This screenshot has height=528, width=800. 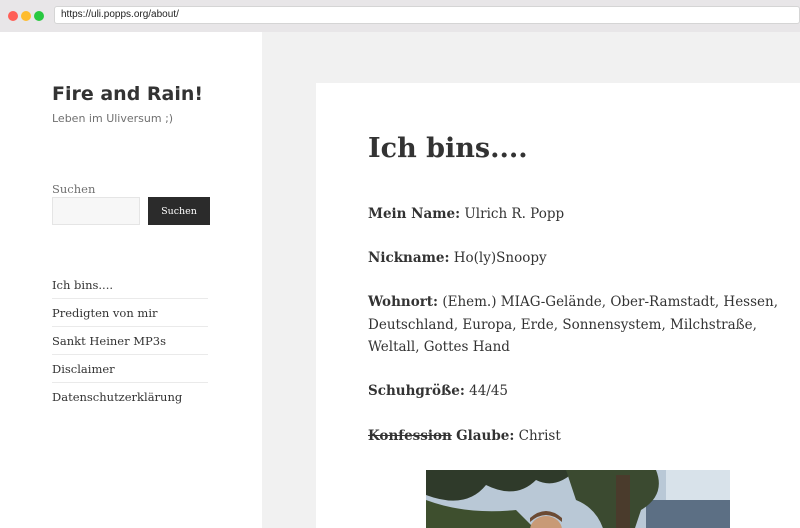 What do you see at coordinates (410, 436) in the screenshot?
I see `struck-label: Konfession` at bounding box center [410, 436].